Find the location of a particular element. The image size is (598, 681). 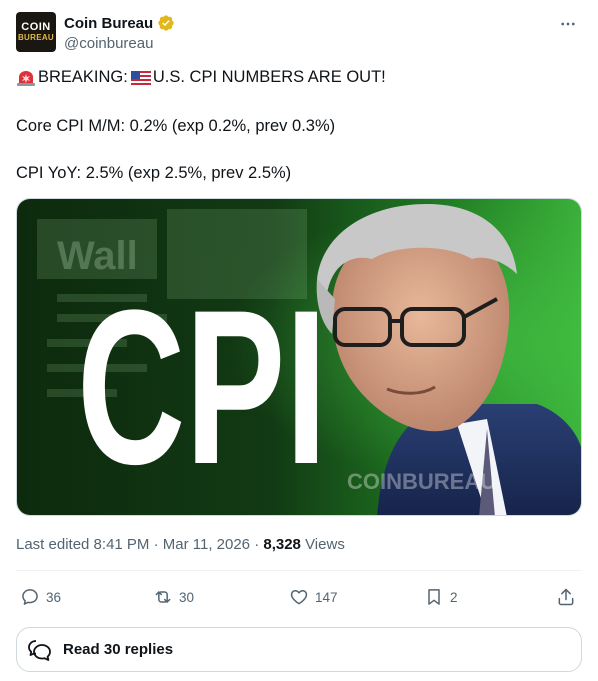

author-name: Coin Bureau is located at coordinates (108, 23).